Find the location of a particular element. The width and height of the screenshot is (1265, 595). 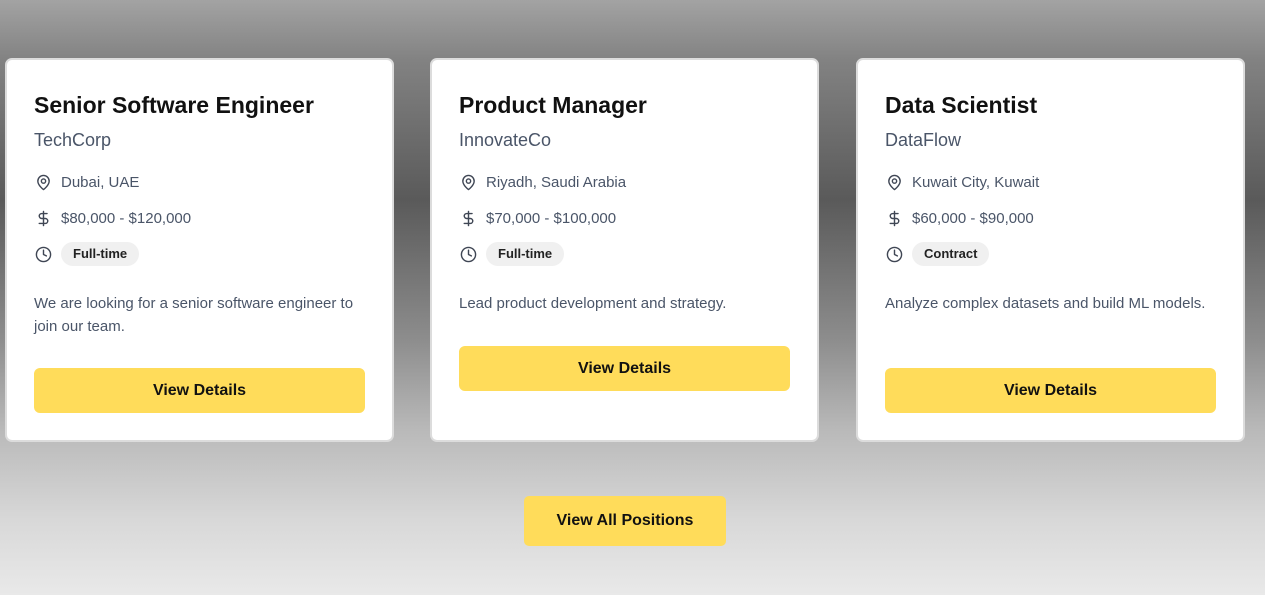

salary-row: $70,000 - $100,000 is located at coordinates (624, 218).